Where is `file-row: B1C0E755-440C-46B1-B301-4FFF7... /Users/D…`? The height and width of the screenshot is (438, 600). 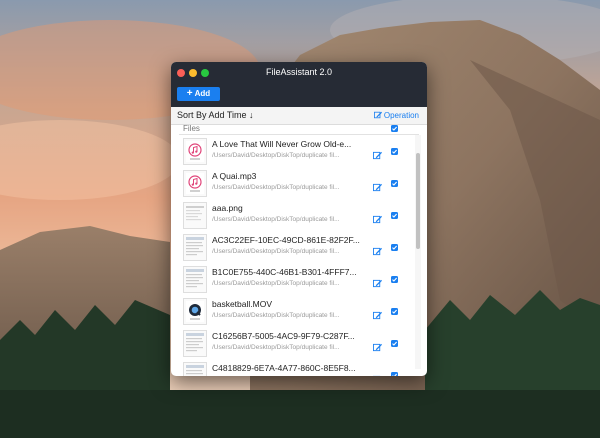
file-row: B1C0E755-440C-46B1-B301-4FFF7... /Users/D… is located at coordinates (296, 279).